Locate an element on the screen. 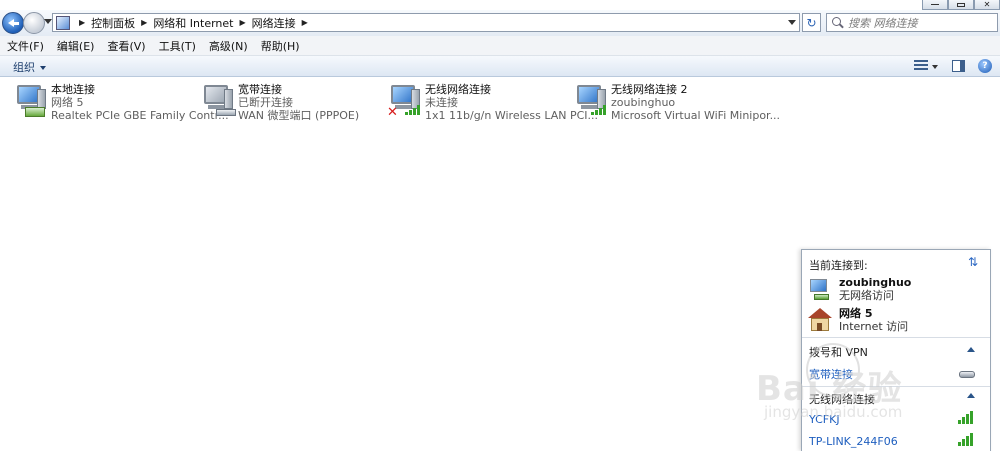 The height and width of the screenshot is (451, 1000). refresh-button: ↻ is located at coordinates (811, 22).